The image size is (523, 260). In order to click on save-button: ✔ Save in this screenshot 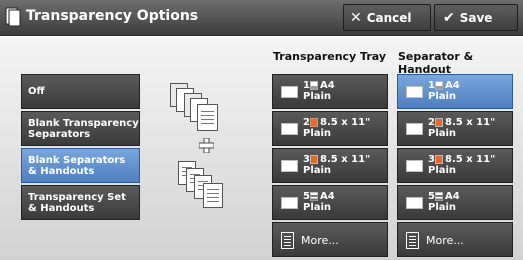, I will do `click(476, 17)`.